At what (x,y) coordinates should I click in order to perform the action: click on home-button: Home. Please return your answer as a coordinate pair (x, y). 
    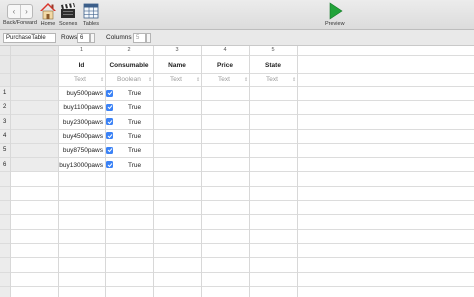
    Looking at the image, I should click on (48, 14).